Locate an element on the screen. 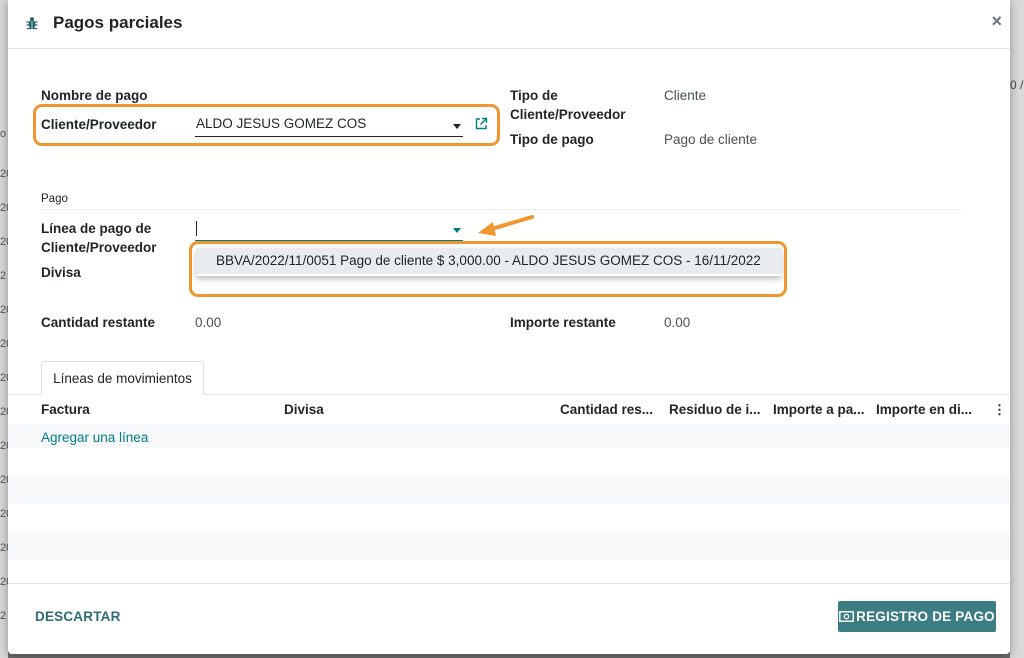  section-divider is located at coordinates (501, 209).